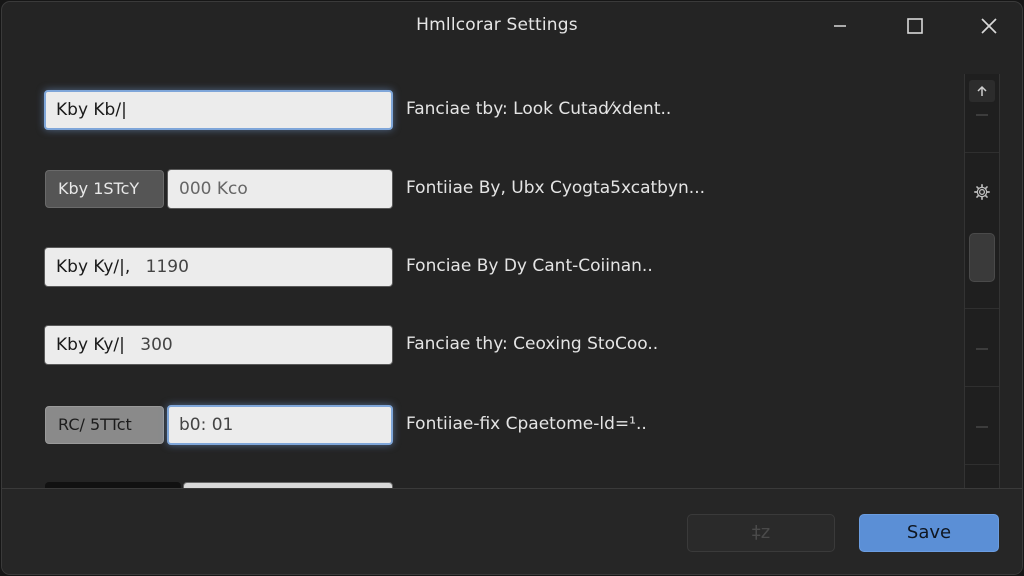 Image resolution: width=1024 pixels, height=576 pixels. Describe the element at coordinates (512, 531) in the screenshot. I see `dialog-footer: ‡z Save` at that location.